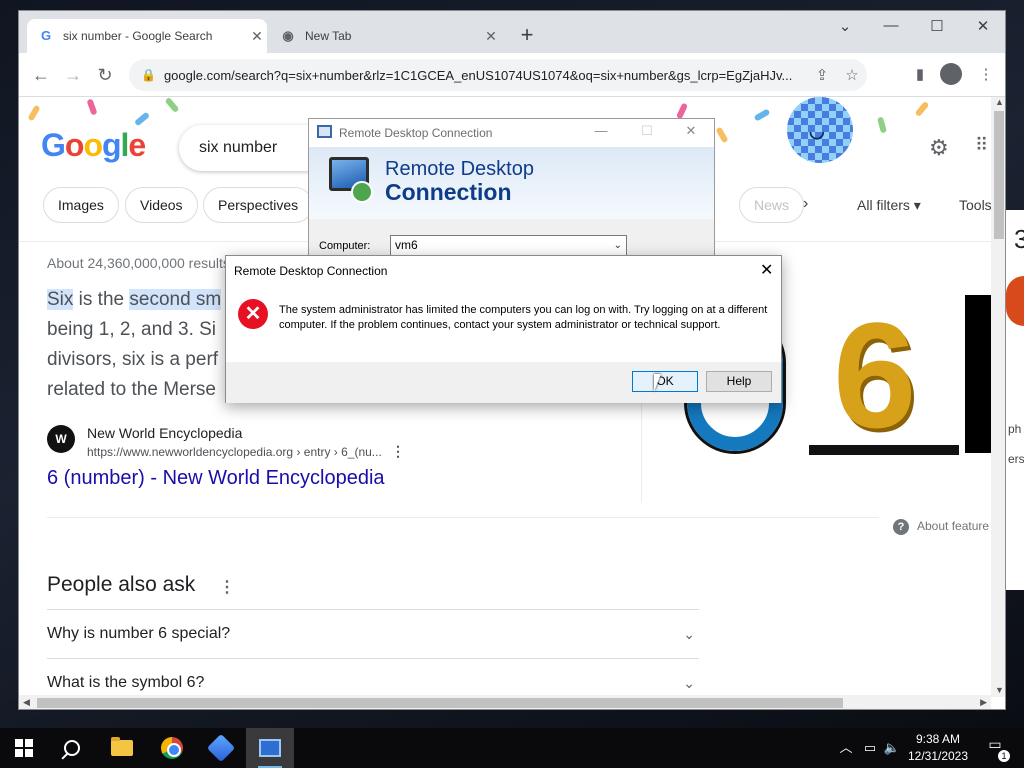  Describe the element at coordinates (805, 204) in the screenshot. I see `chevron-right-icon: ›` at that location.